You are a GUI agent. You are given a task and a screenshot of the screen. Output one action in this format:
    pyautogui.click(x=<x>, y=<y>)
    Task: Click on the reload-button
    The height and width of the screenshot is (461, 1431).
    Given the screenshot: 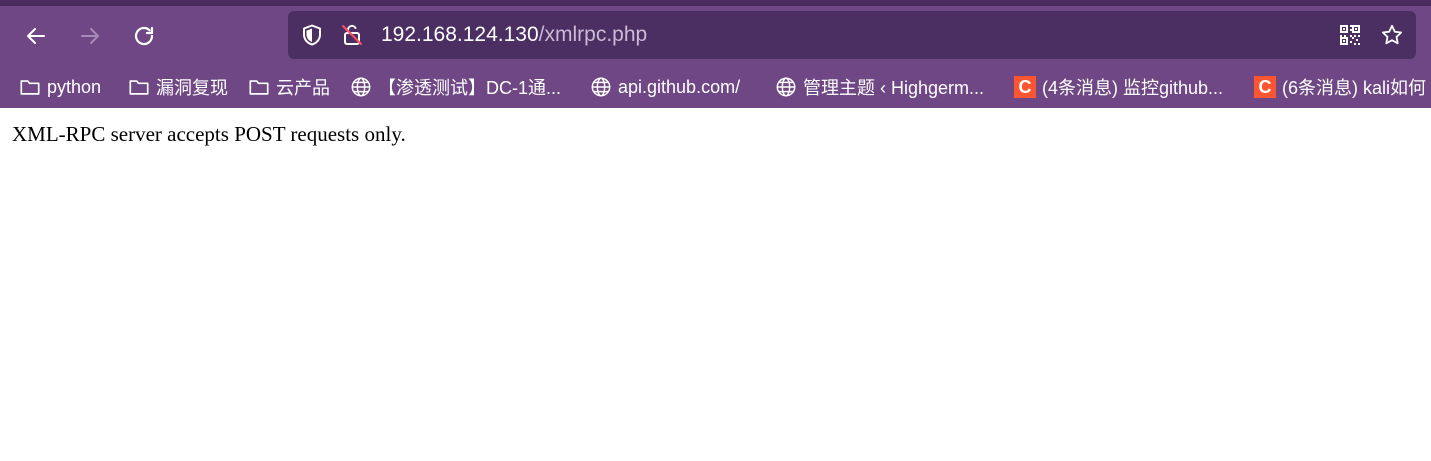 What is the action you would take?
    pyautogui.click(x=144, y=36)
    